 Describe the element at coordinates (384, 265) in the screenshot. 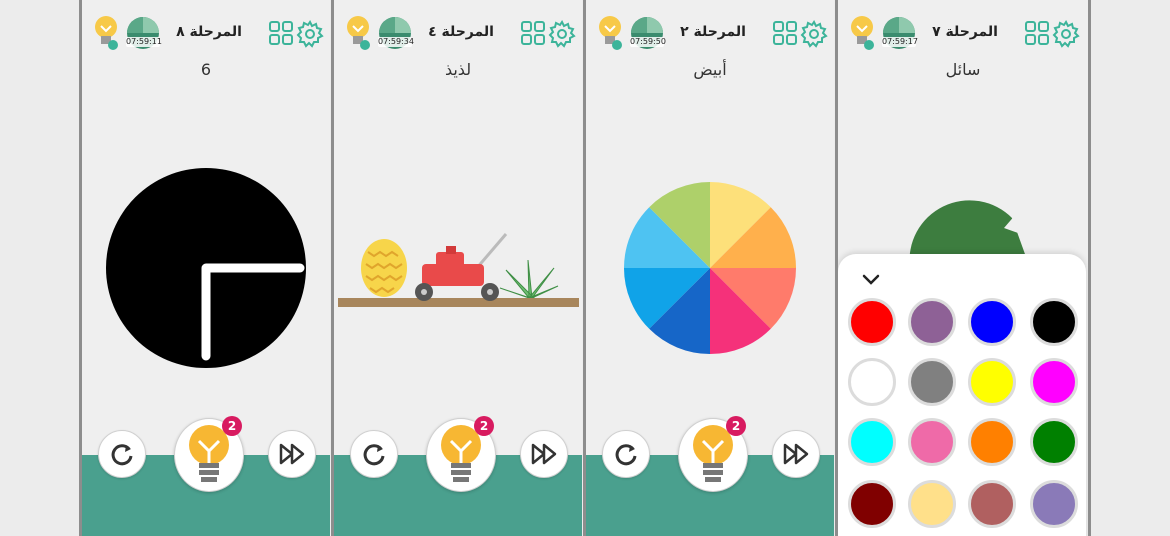

I see `pineapple-item` at that location.